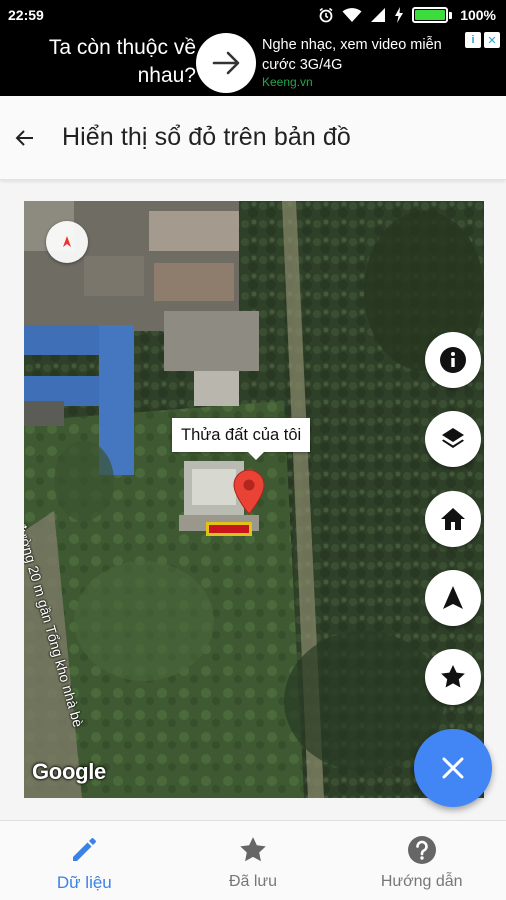 The image size is (506, 900). Describe the element at coordinates (122, 61) in the screenshot. I see `ad-headline: Ta còn thuộc về nhau?` at that location.